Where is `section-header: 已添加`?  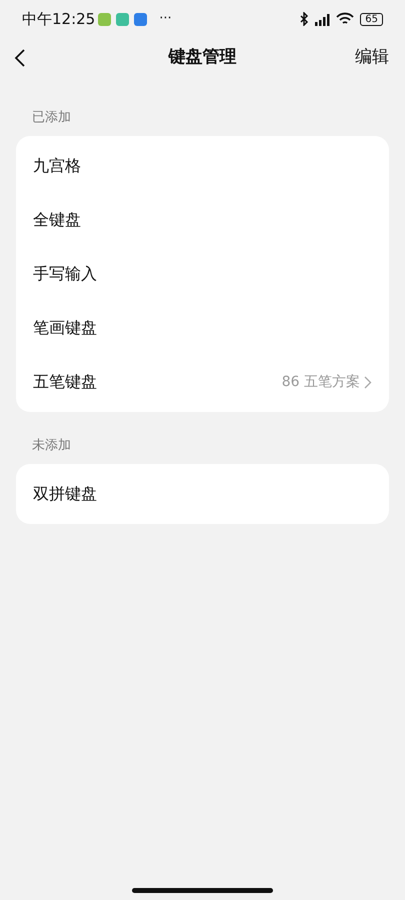 section-header: 已添加 is located at coordinates (51, 117).